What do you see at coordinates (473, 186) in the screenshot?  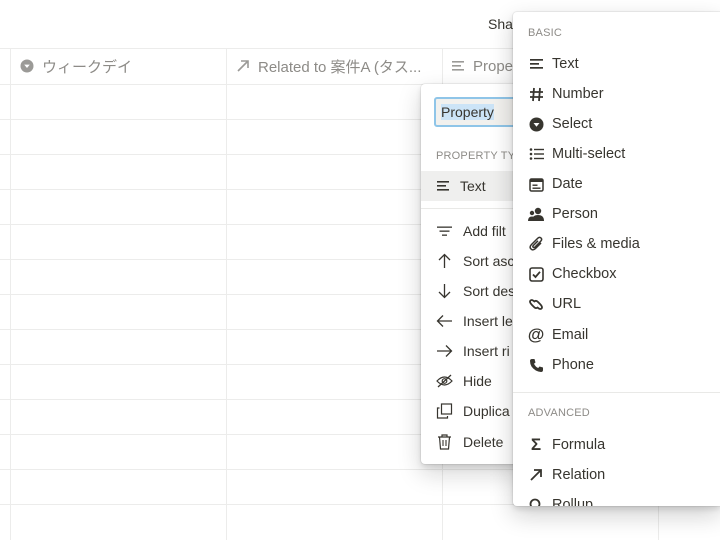 I see `property-type-label: Text` at bounding box center [473, 186].